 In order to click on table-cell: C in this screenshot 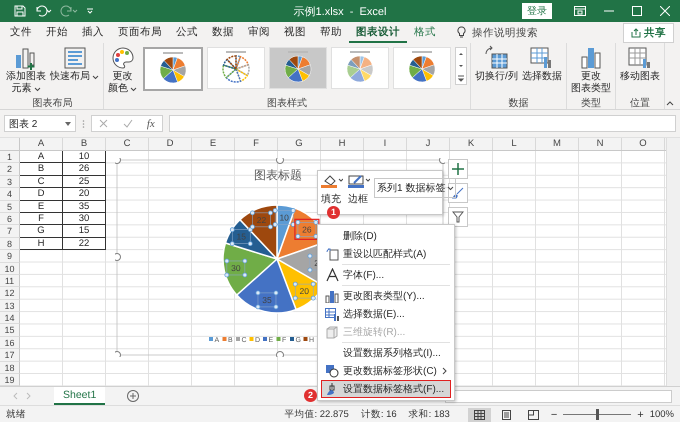, I will do `click(41, 182)`.